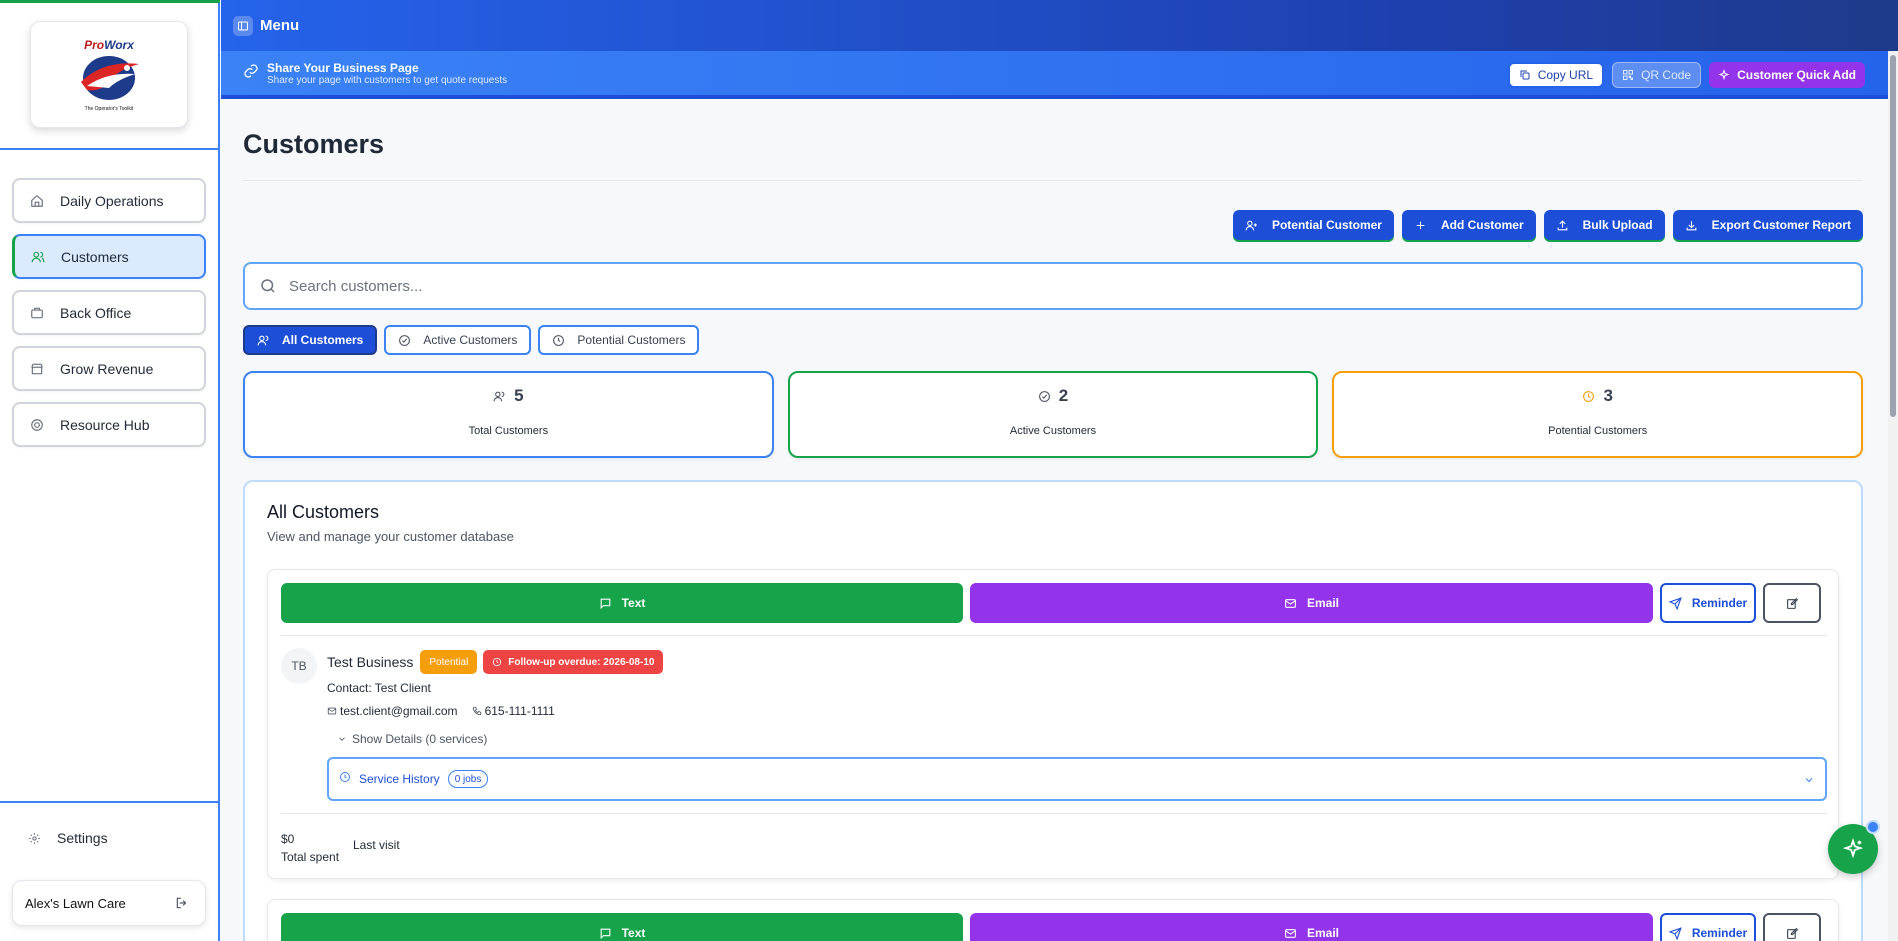 The image size is (1898, 941). Describe the element at coordinates (508, 396) in the screenshot. I see `stat-value-row: 5` at that location.